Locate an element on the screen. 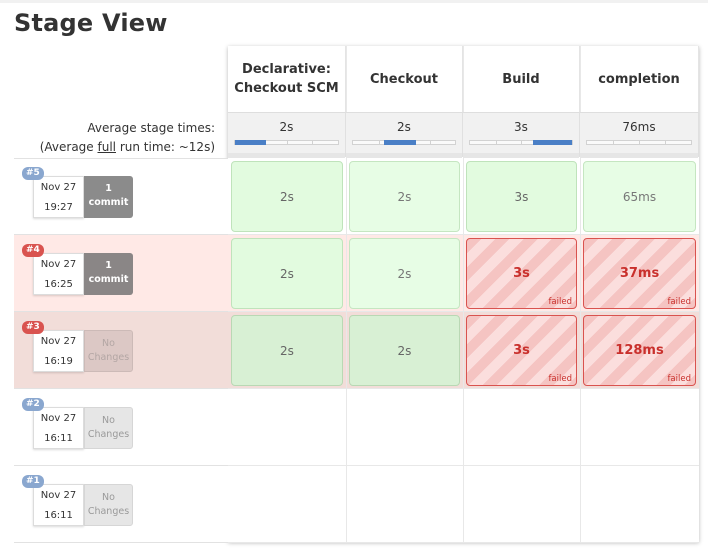  stage-average-cell: 3s is located at coordinates (521, 135).